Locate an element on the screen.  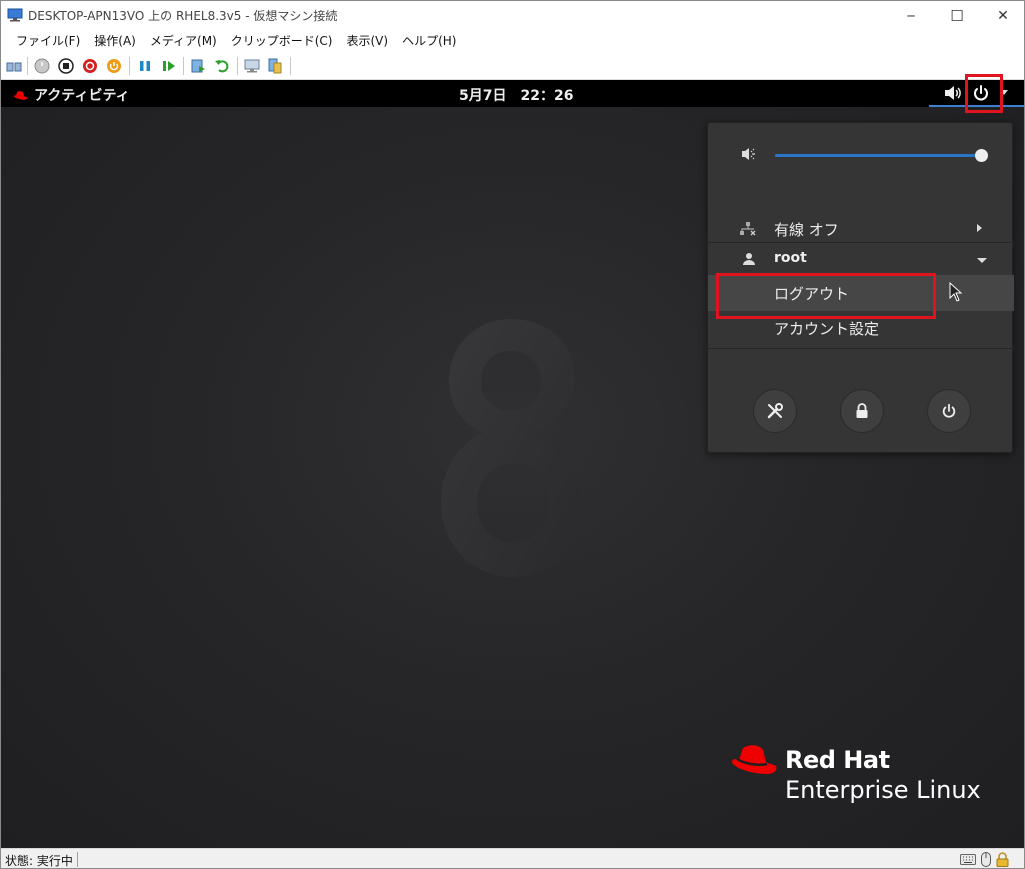
rhel8-background-logo is located at coordinates (511, 448).